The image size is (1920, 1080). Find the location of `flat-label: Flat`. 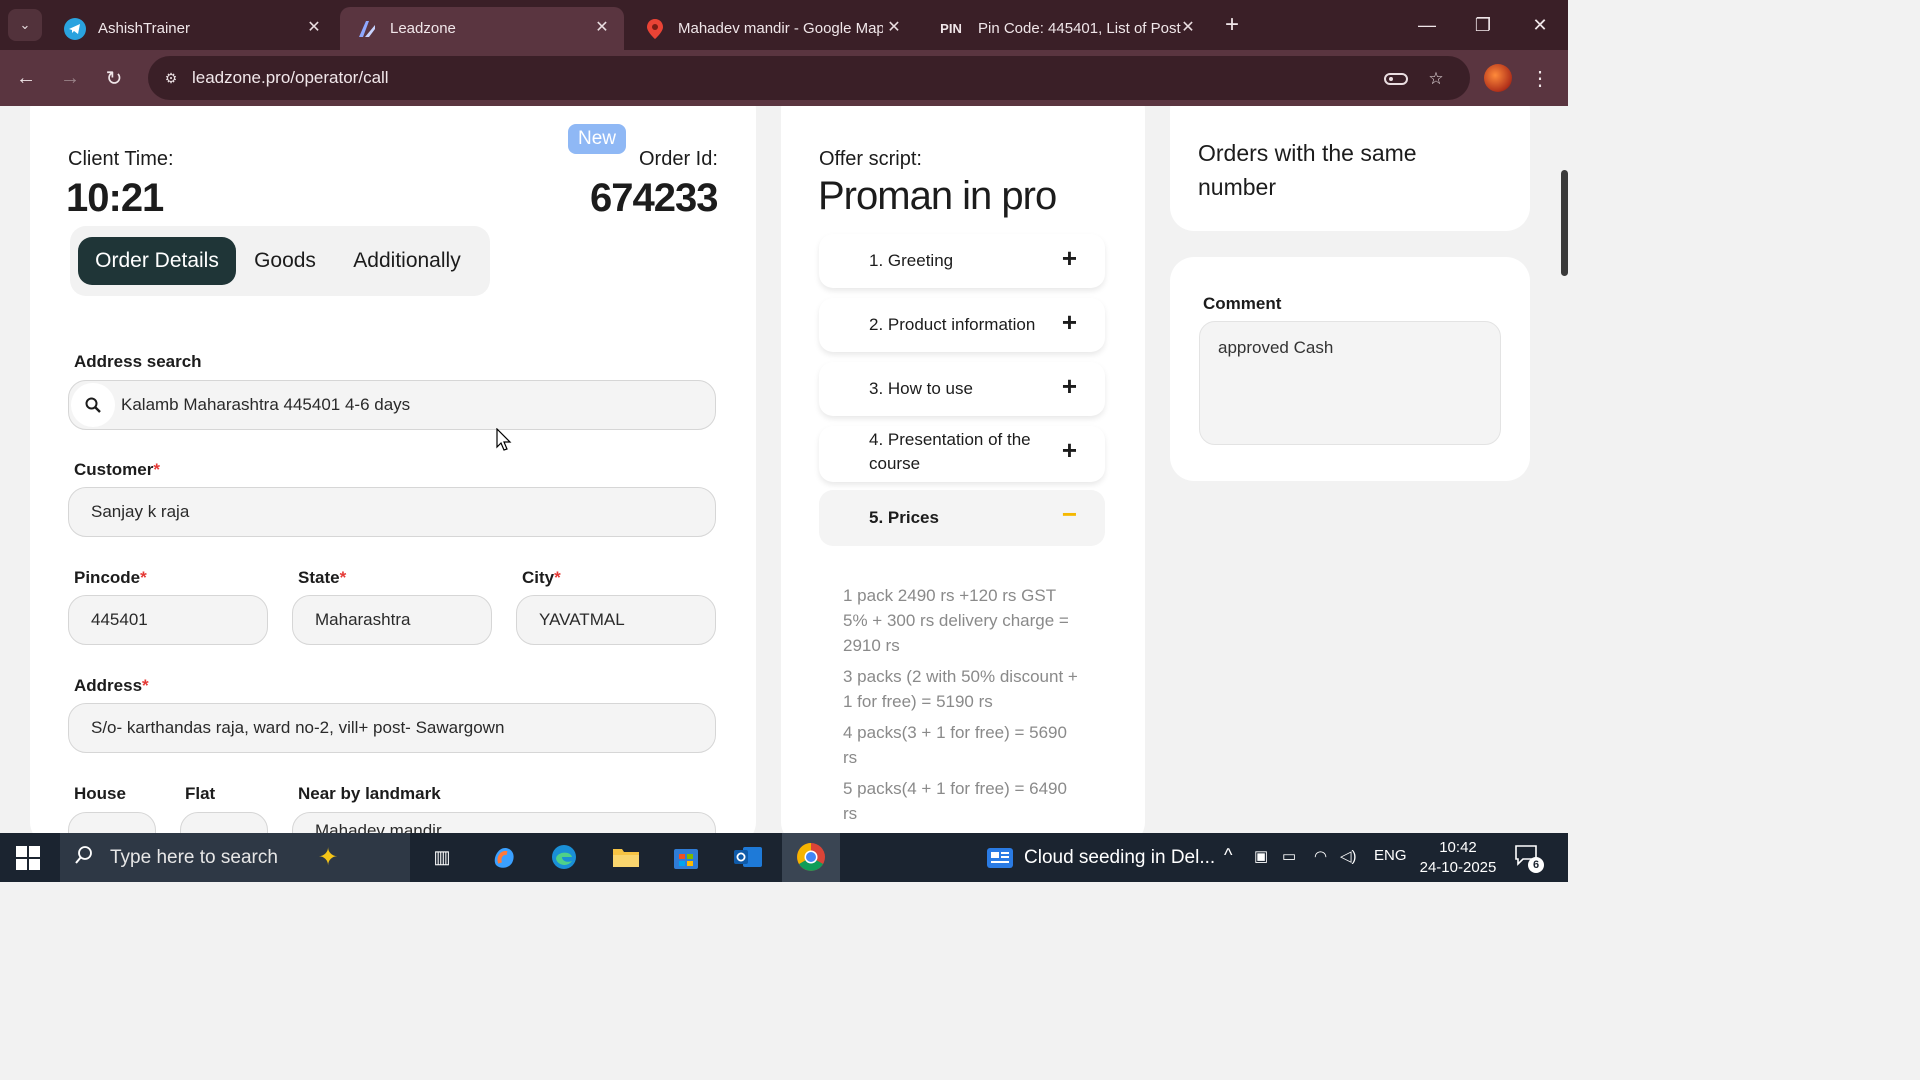

flat-label: Flat is located at coordinates (200, 793).